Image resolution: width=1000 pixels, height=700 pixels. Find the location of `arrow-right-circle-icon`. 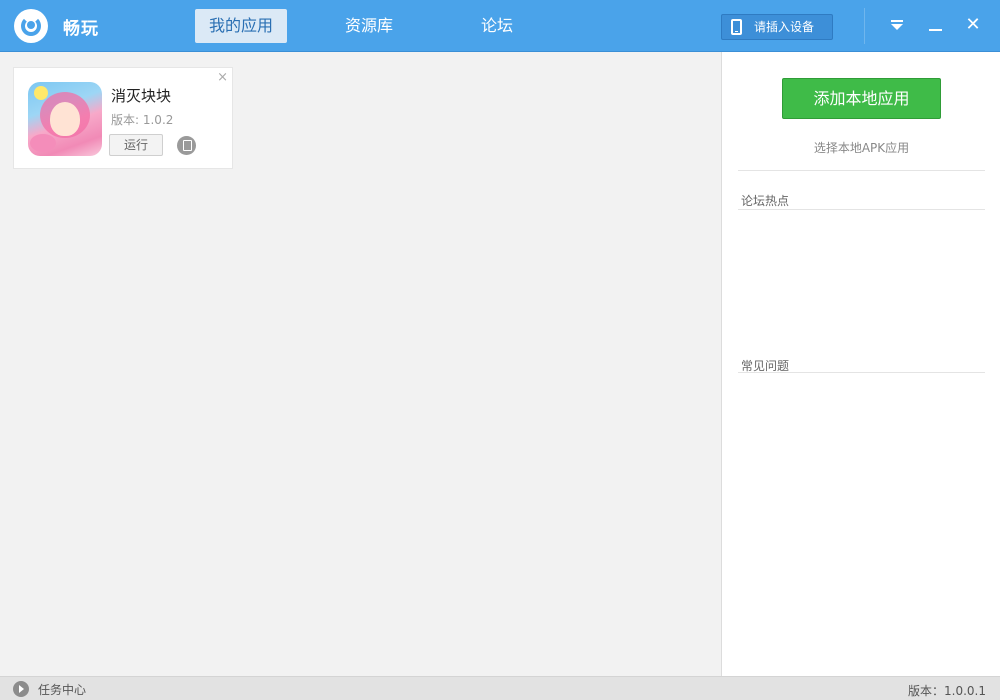

arrow-right-circle-icon is located at coordinates (21, 689).